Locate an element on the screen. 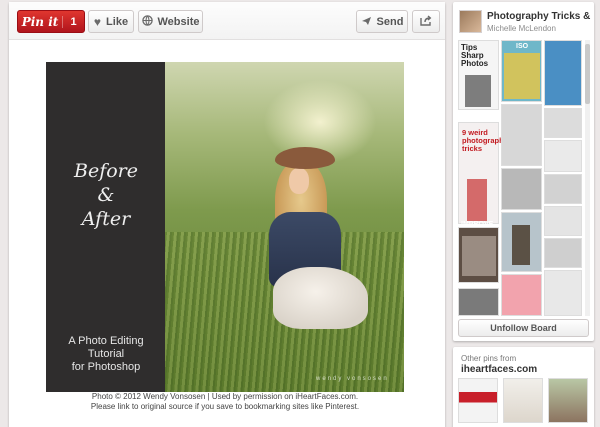  board-owner-avatar is located at coordinates (470, 21).